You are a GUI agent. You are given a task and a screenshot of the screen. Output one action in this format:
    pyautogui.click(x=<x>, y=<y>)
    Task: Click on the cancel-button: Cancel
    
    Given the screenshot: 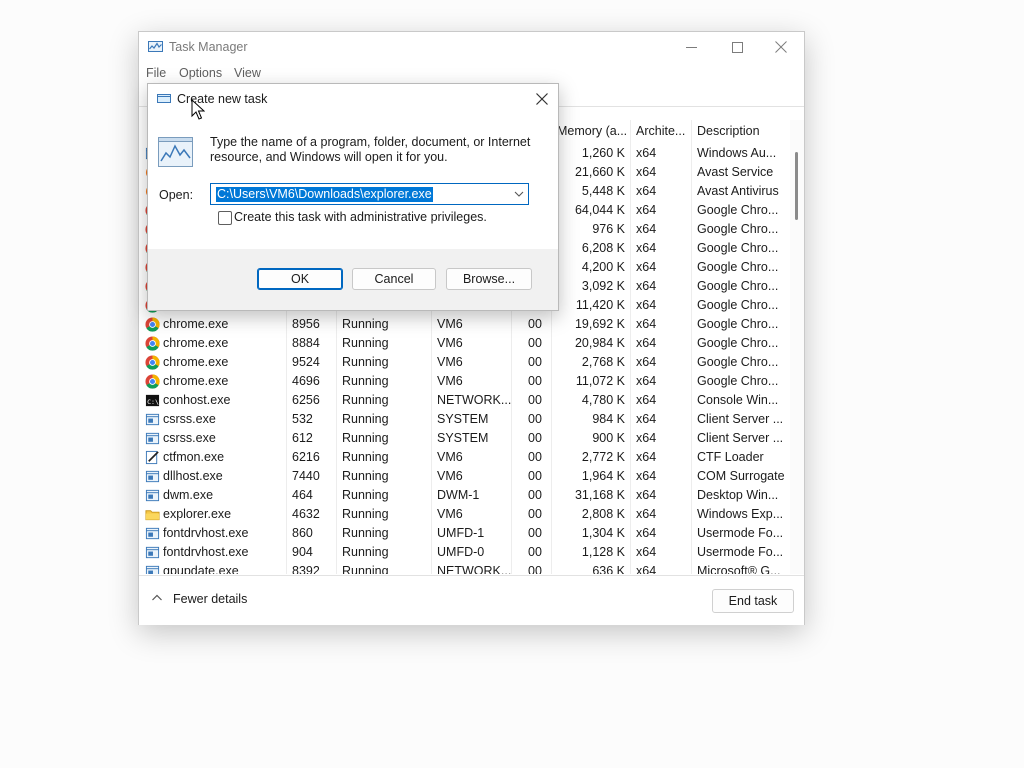 What is the action you would take?
    pyautogui.click(x=394, y=279)
    